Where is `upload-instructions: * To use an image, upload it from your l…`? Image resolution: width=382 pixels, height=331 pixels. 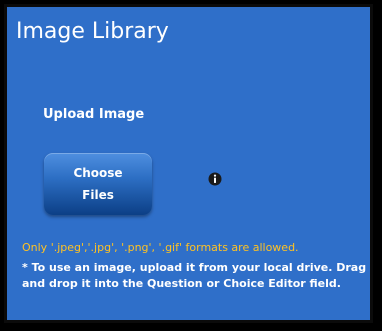
upload-instructions: * To use an image, upload it from your l… is located at coordinates (194, 275).